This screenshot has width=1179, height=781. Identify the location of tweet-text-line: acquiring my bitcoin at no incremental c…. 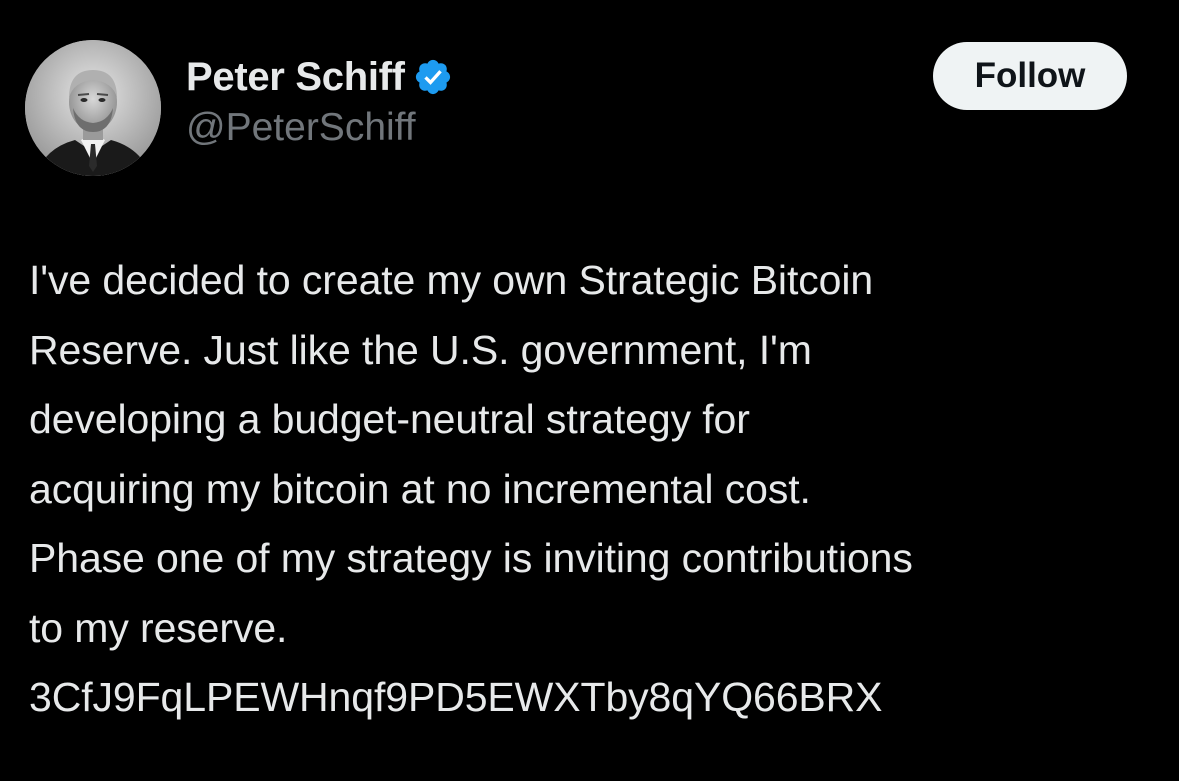
(420, 488).